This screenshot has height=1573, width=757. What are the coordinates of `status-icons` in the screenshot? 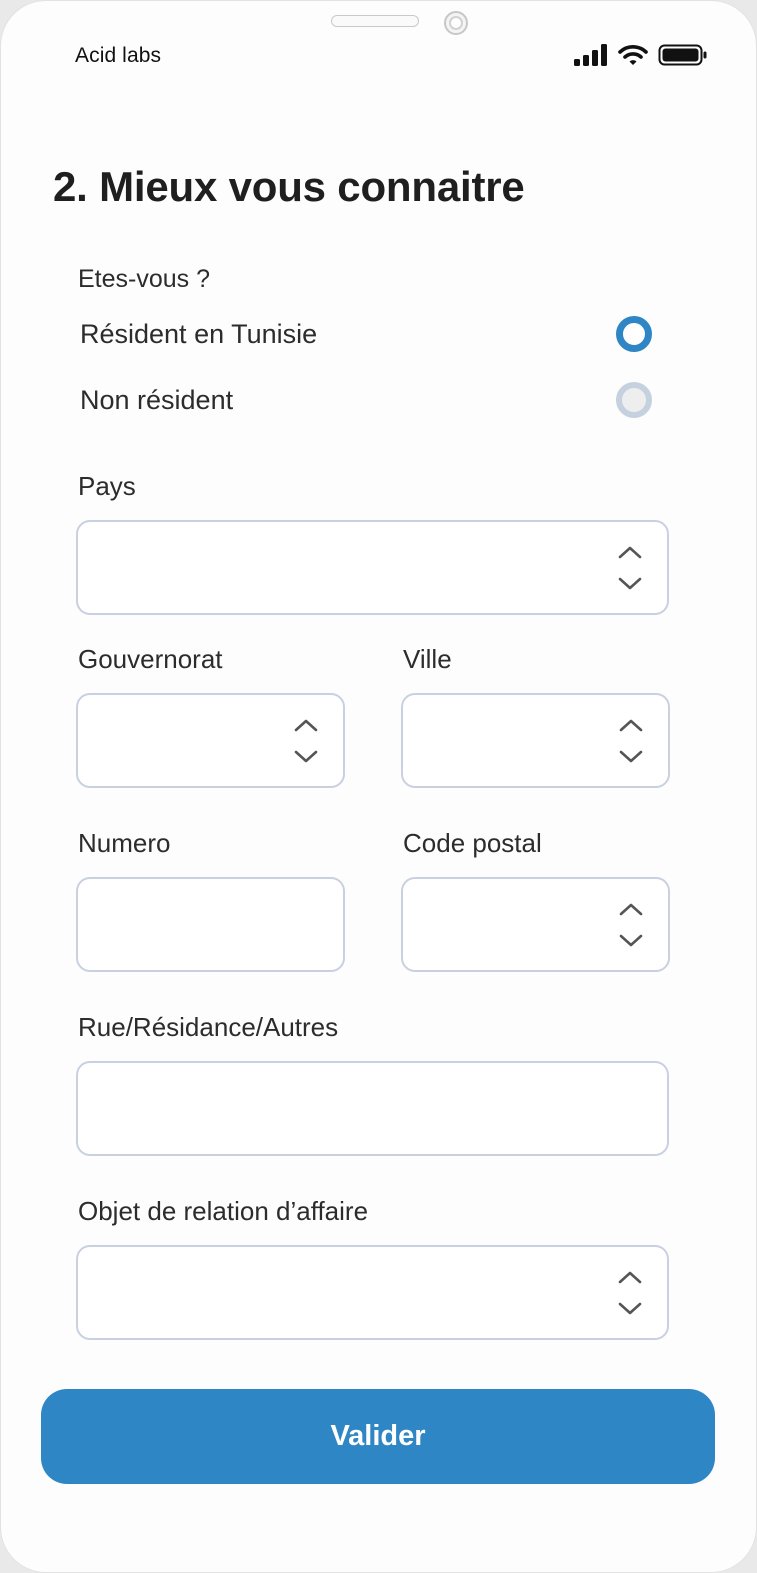 It's located at (641, 55).